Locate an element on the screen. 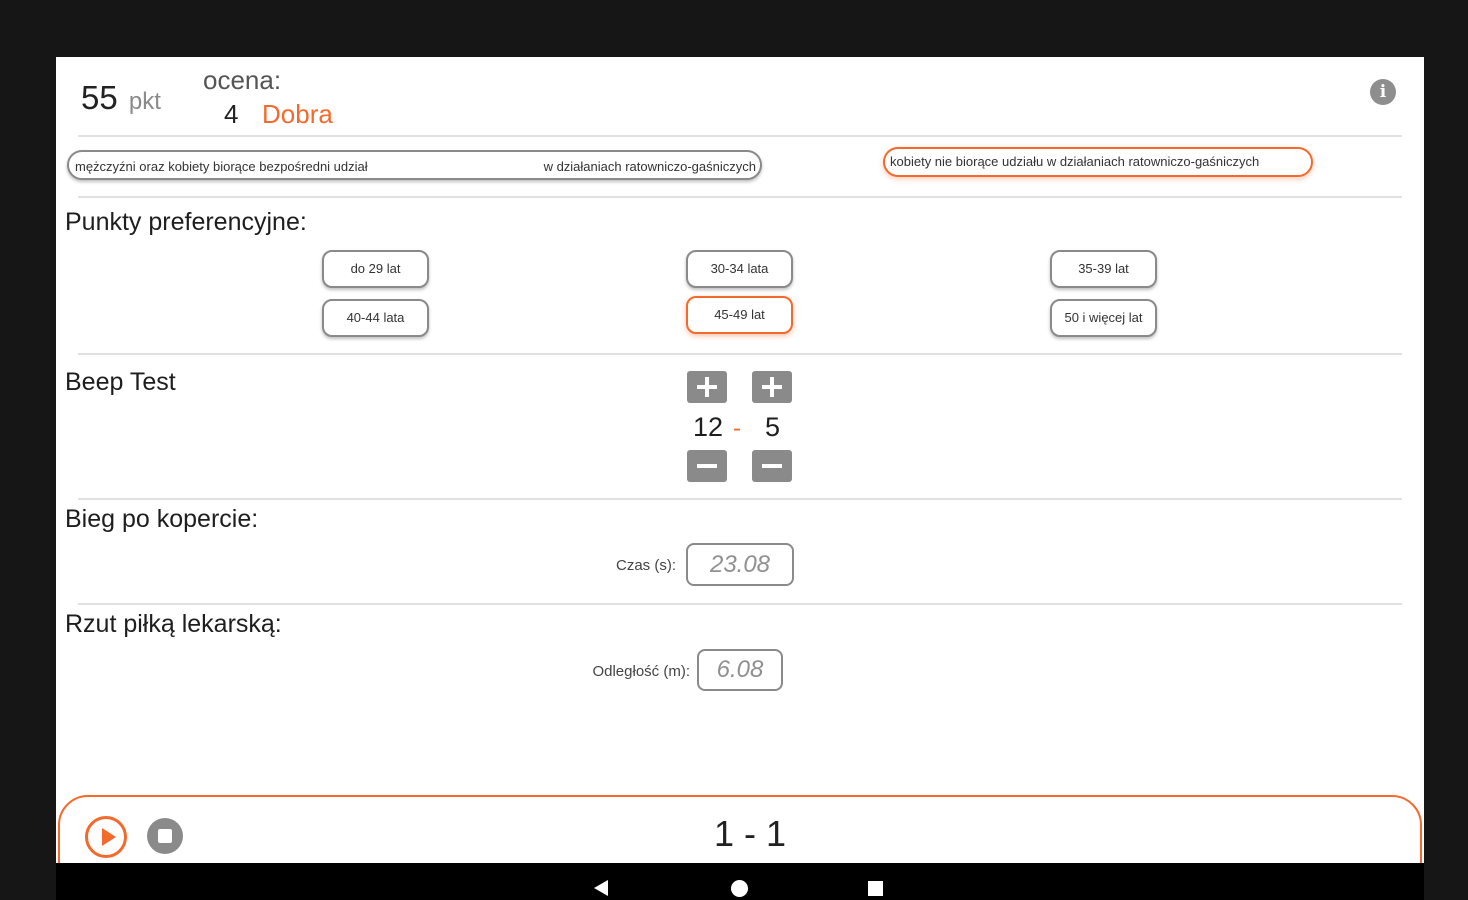  age-button-do-29: do 29 lat is located at coordinates (375, 269).